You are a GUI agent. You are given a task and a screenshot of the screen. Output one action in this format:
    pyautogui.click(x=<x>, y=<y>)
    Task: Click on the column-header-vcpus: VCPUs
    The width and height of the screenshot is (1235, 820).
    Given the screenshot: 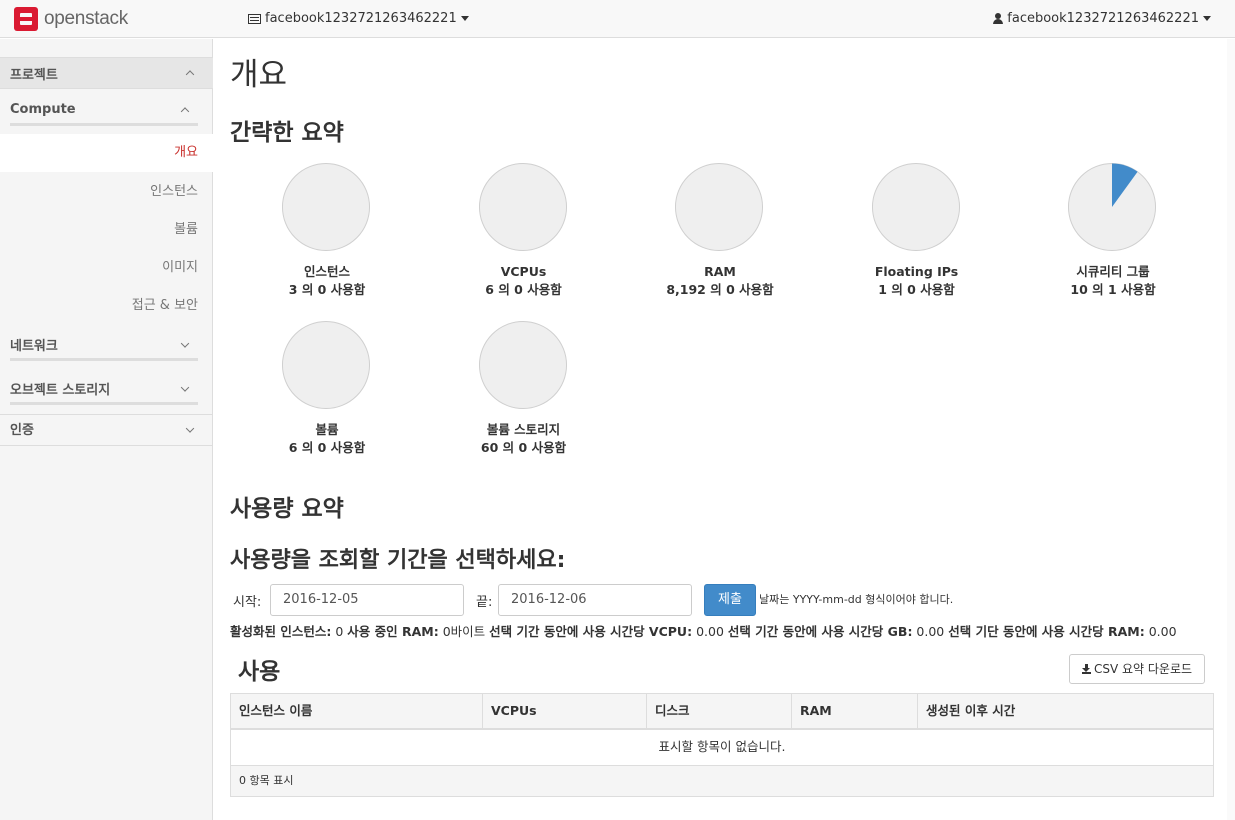 What is the action you would take?
    pyautogui.click(x=565, y=711)
    